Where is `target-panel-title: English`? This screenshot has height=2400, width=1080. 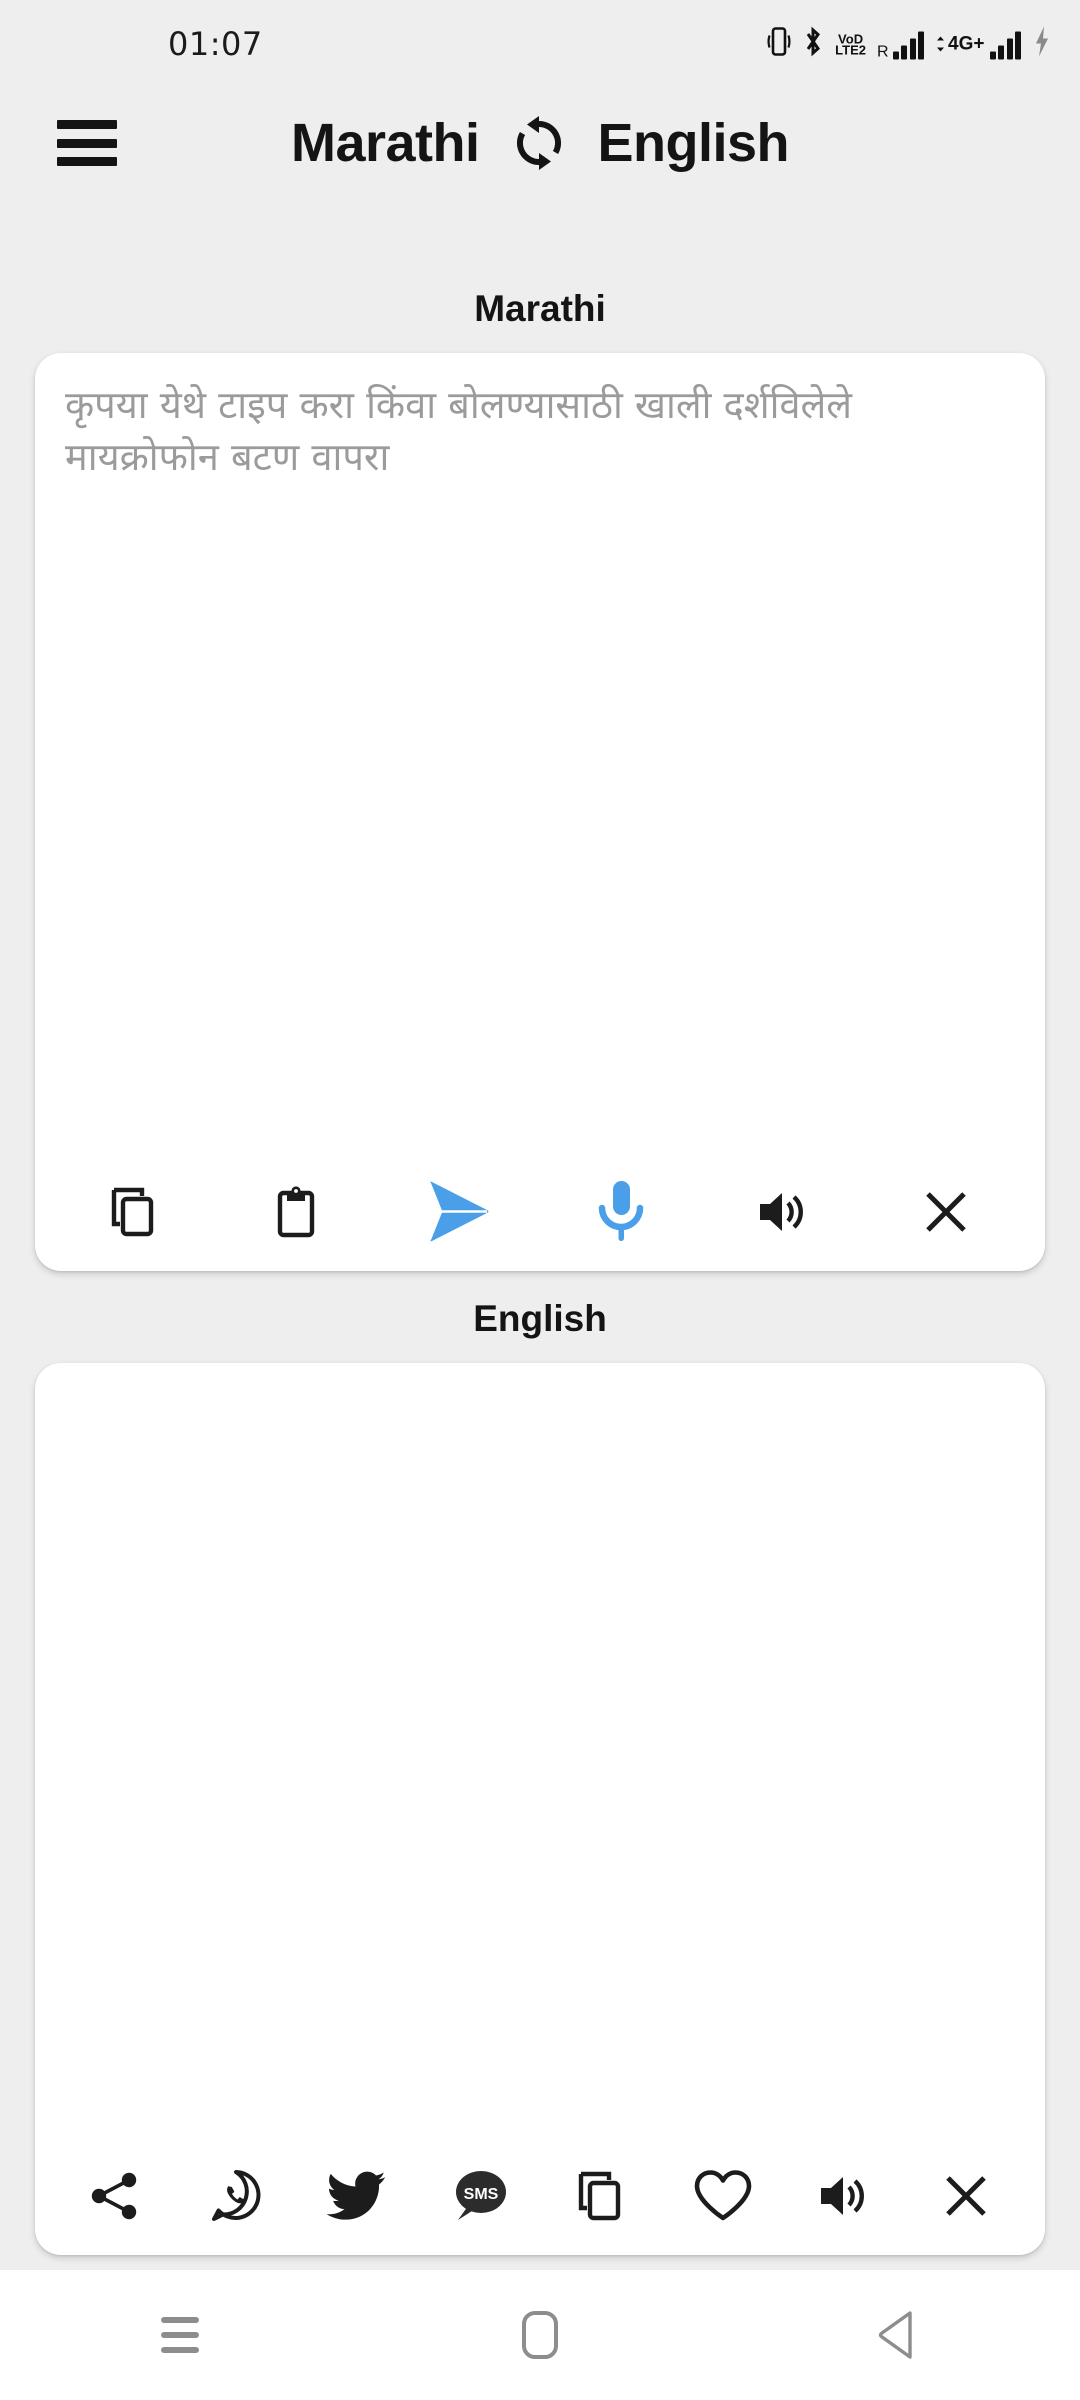
target-panel-title: English is located at coordinates (540, 1318).